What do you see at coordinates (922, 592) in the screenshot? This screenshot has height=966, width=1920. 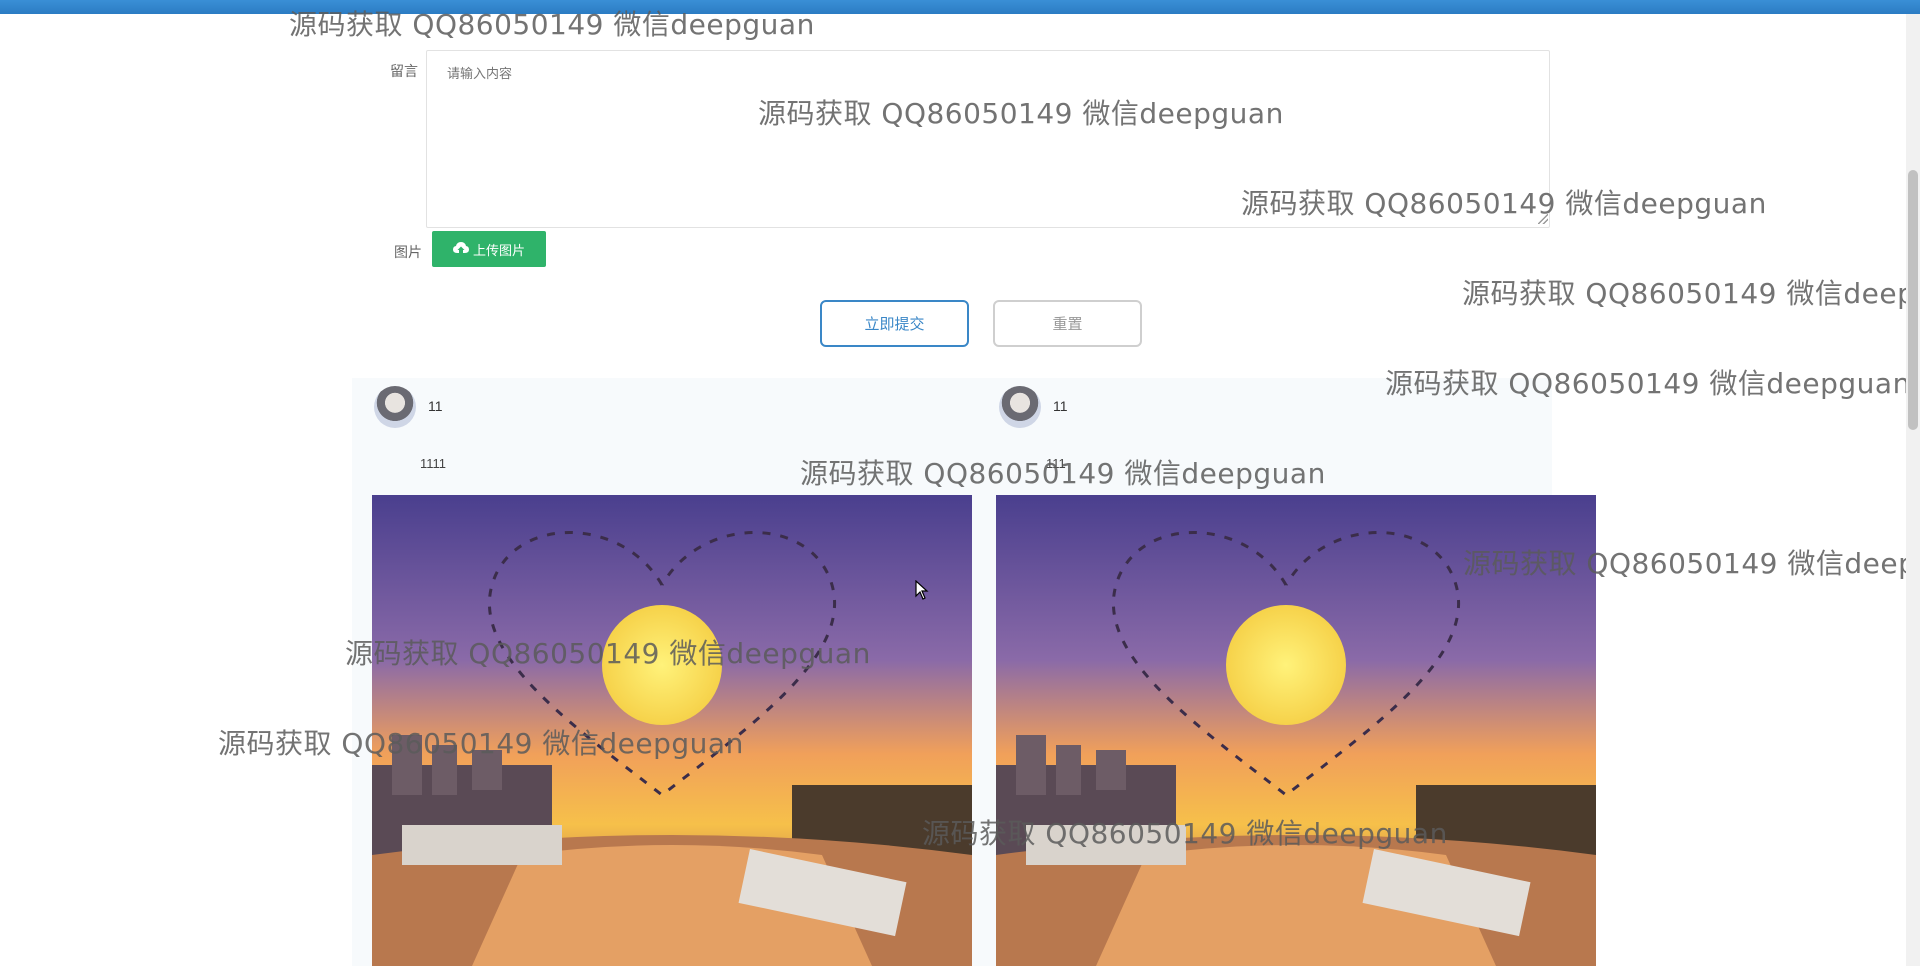 I see `mouse-cursor-icon` at bounding box center [922, 592].